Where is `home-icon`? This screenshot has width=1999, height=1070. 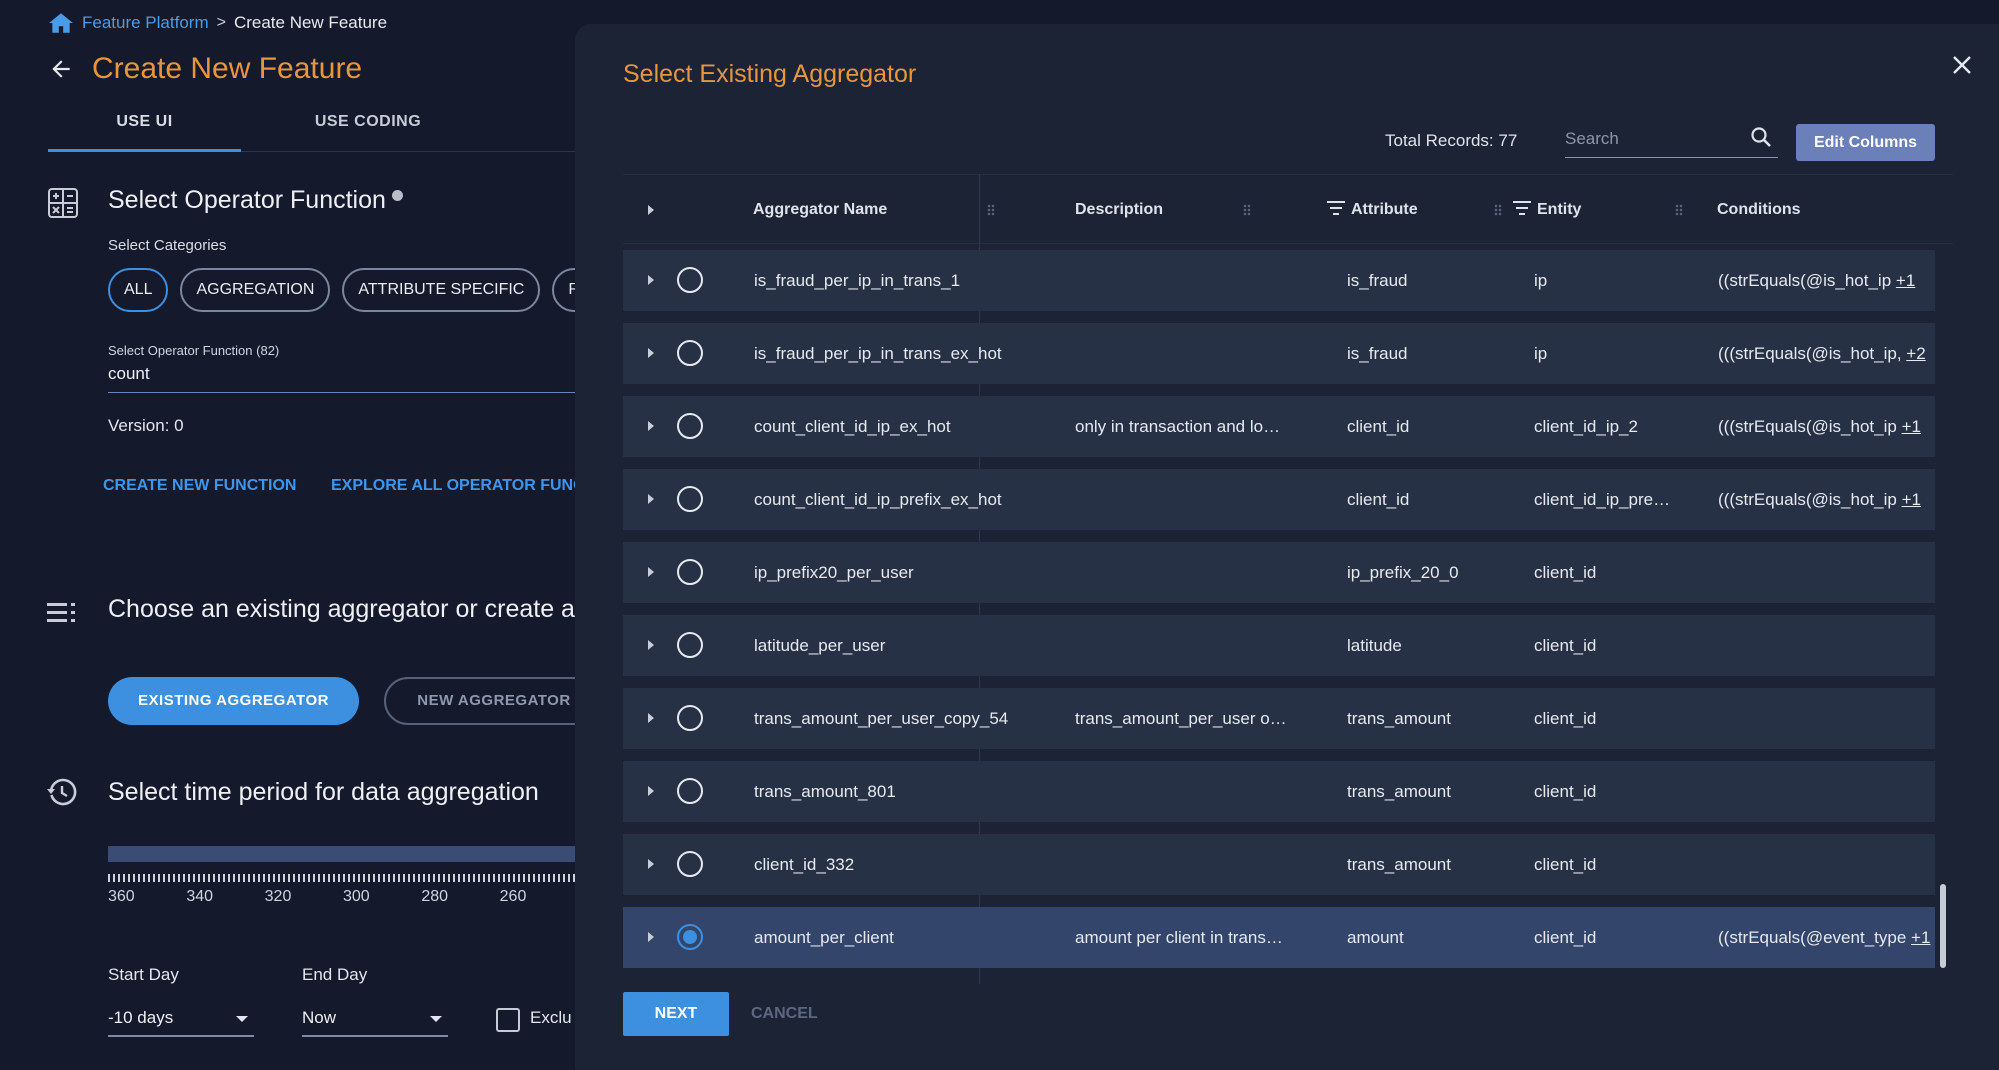 home-icon is located at coordinates (61, 23).